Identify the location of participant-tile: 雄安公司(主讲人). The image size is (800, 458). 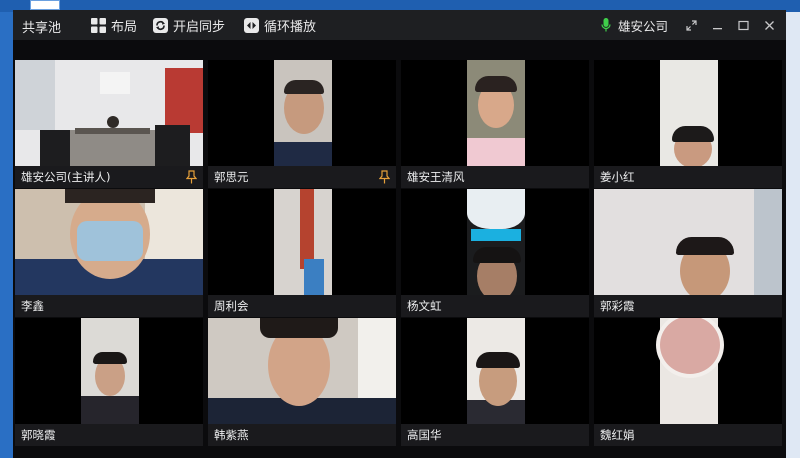
(109, 124).